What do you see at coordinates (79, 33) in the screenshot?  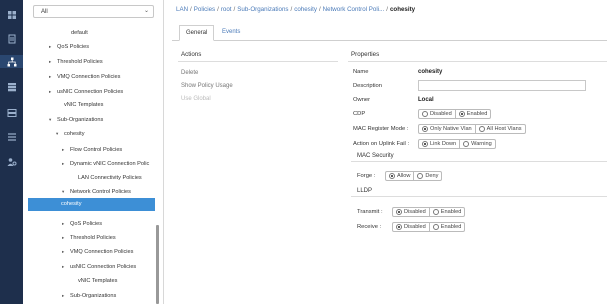 I see `tree-item-label: default` at bounding box center [79, 33].